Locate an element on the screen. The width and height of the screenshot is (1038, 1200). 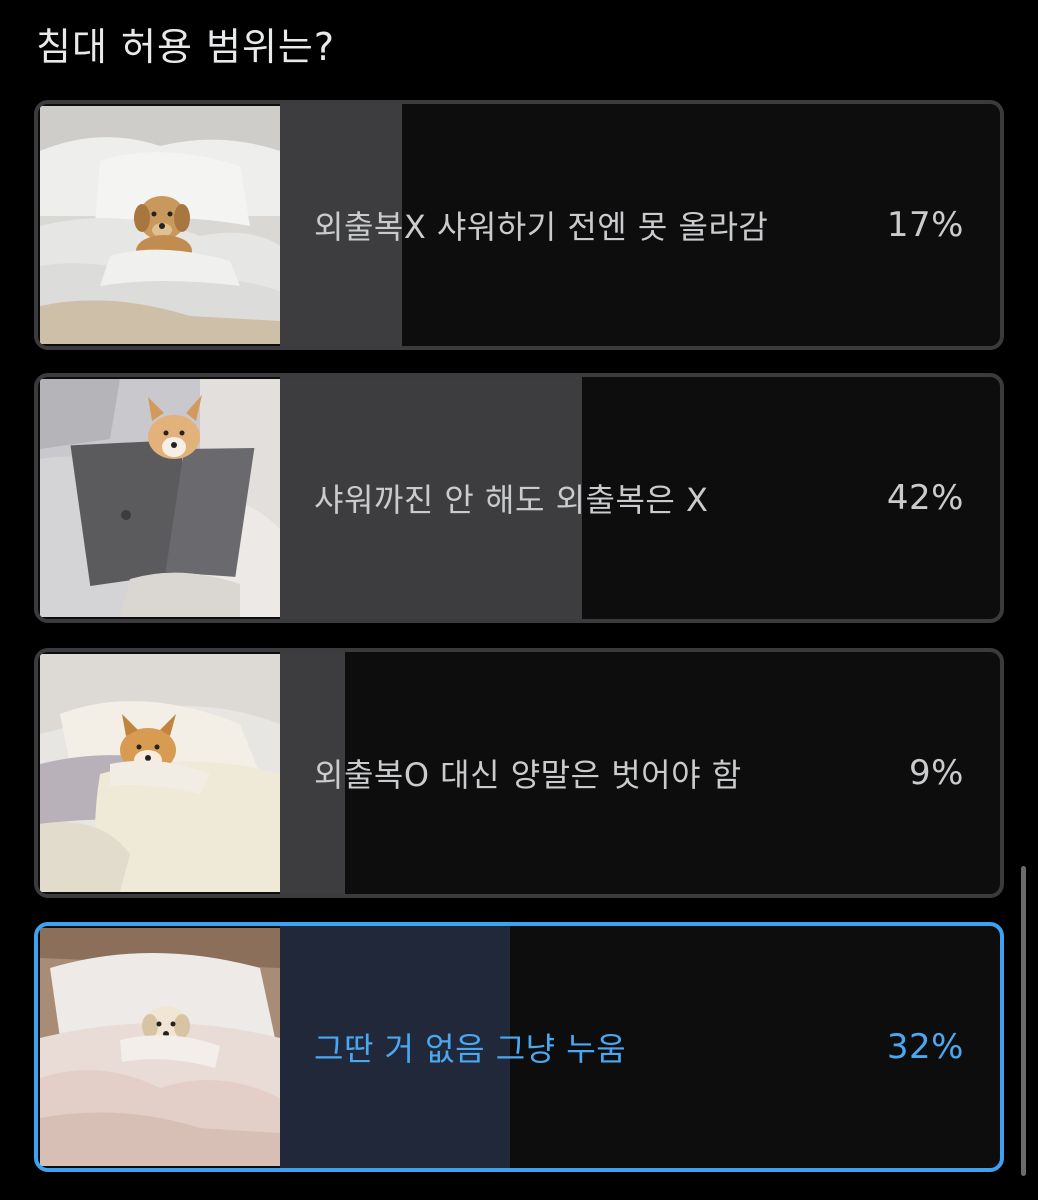
poll-option-4-image is located at coordinates (160, 1047).